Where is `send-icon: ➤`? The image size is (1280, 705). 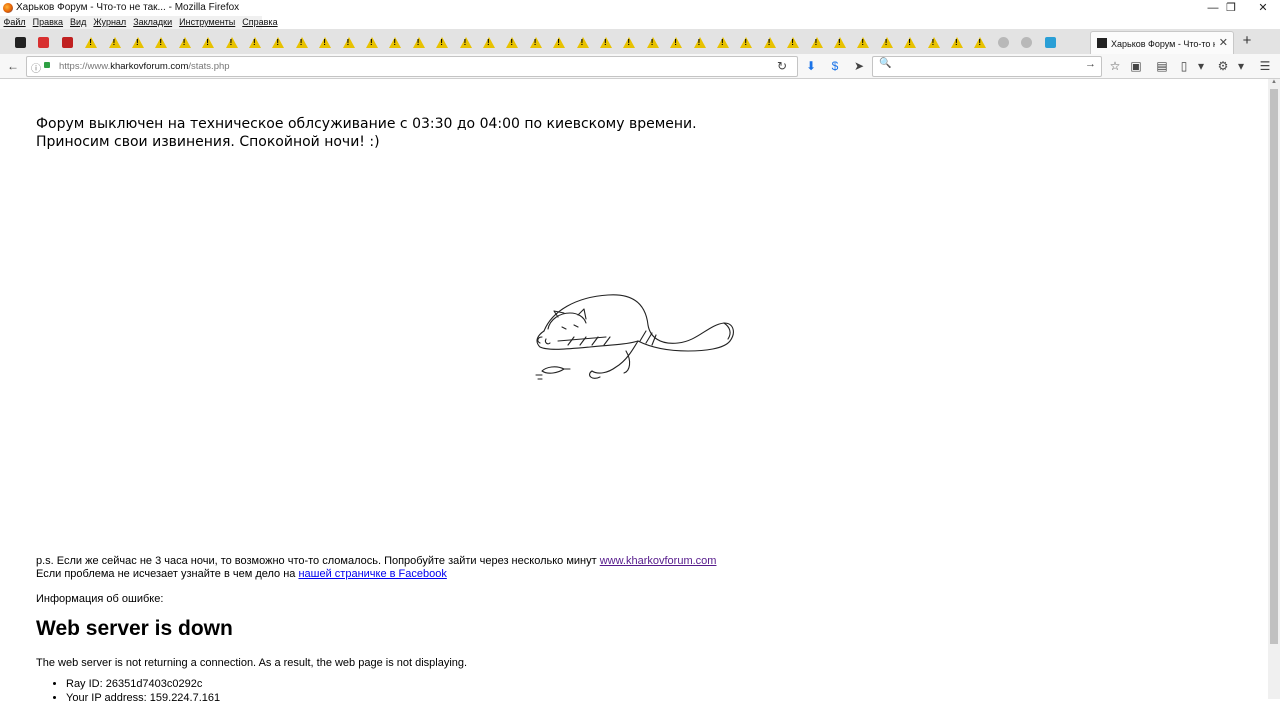
send-icon: ➤ is located at coordinates (859, 66).